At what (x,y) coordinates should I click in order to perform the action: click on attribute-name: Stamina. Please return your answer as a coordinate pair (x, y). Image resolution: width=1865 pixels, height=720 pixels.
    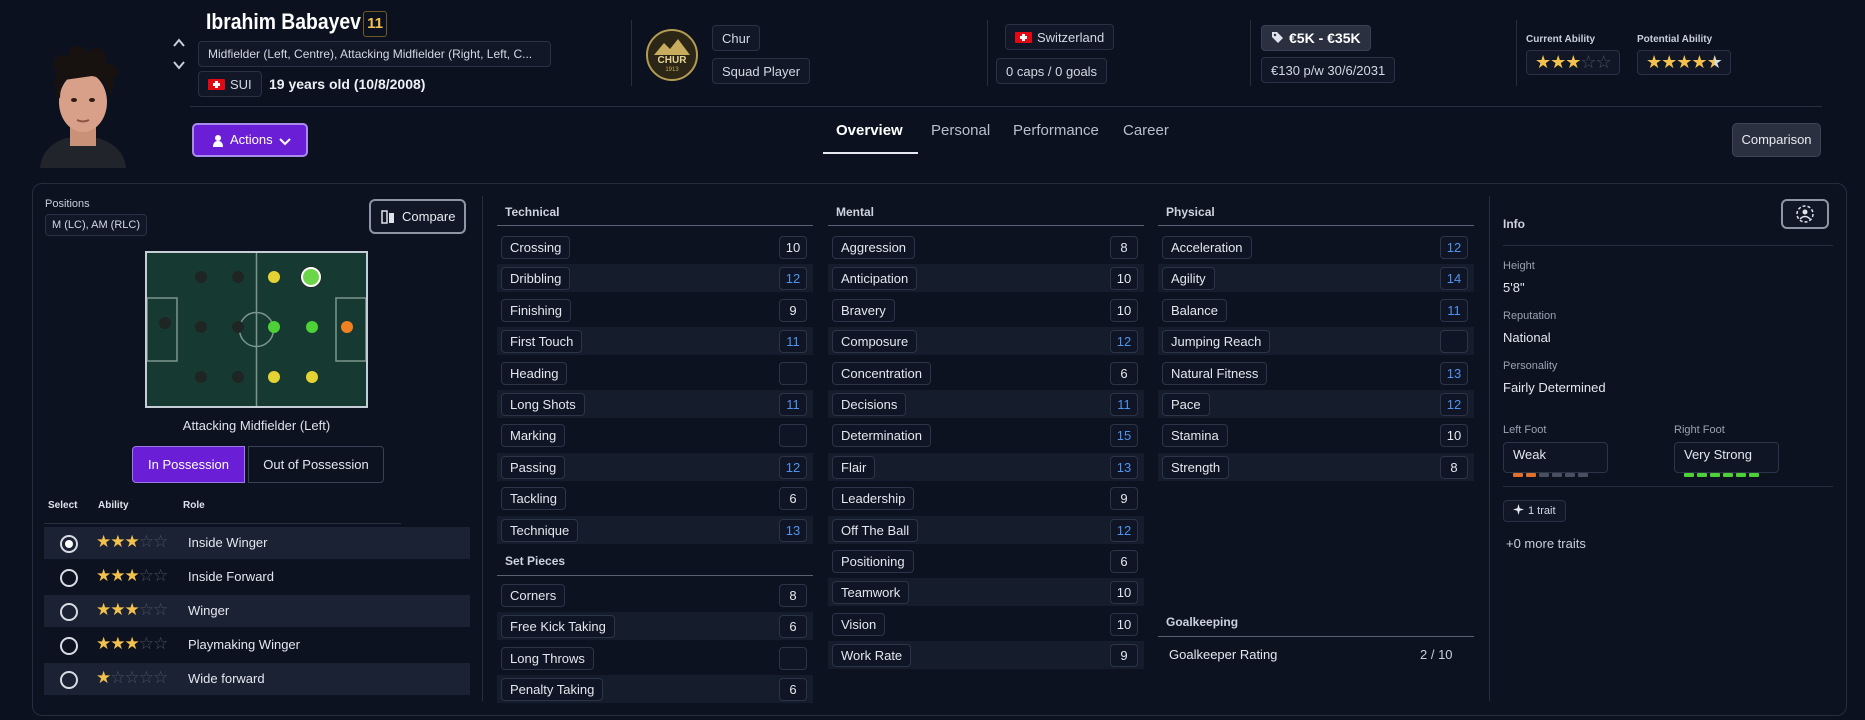
    Looking at the image, I should click on (1195, 436).